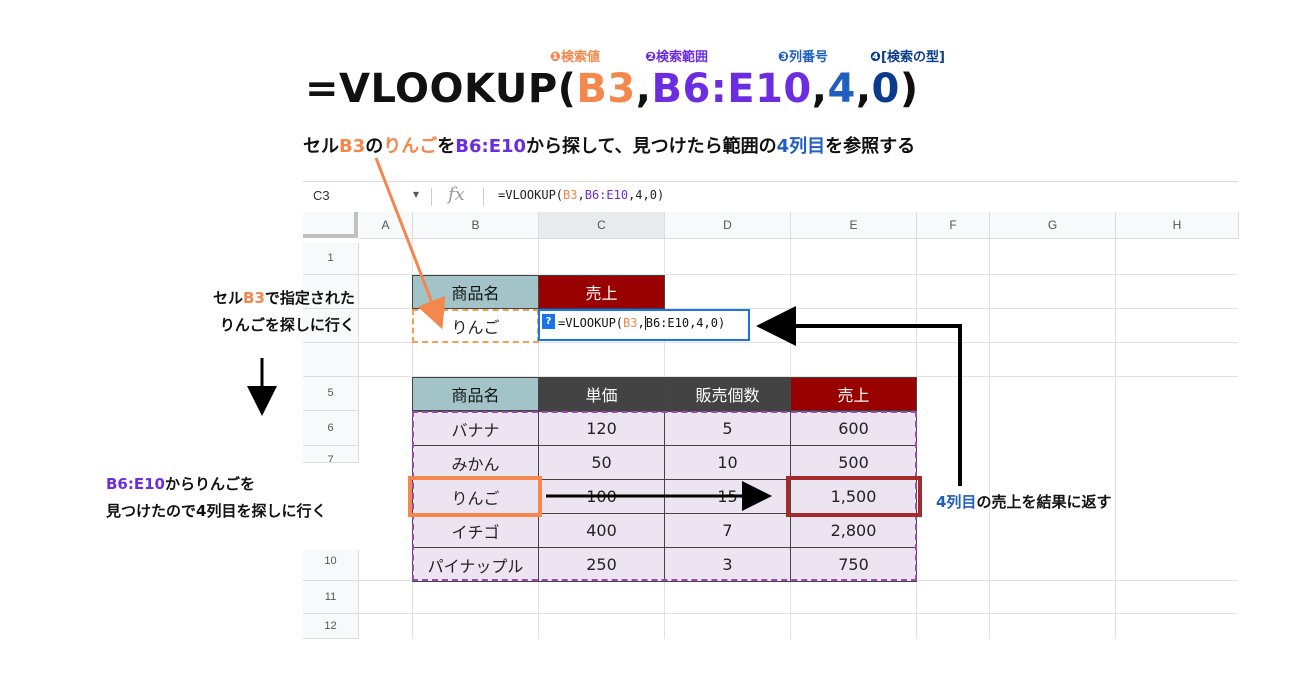 The width and height of the screenshot is (1310, 674). What do you see at coordinates (228, 298) in the screenshot?
I see `note-text: セル` at bounding box center [228, 298].